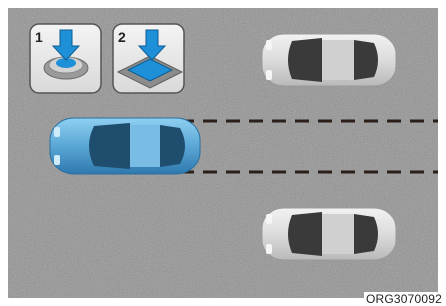  What do you see at coordinates (39, 37) in the screenshot?
I see `step-1-number: 1` at bounding box center [39, 37].